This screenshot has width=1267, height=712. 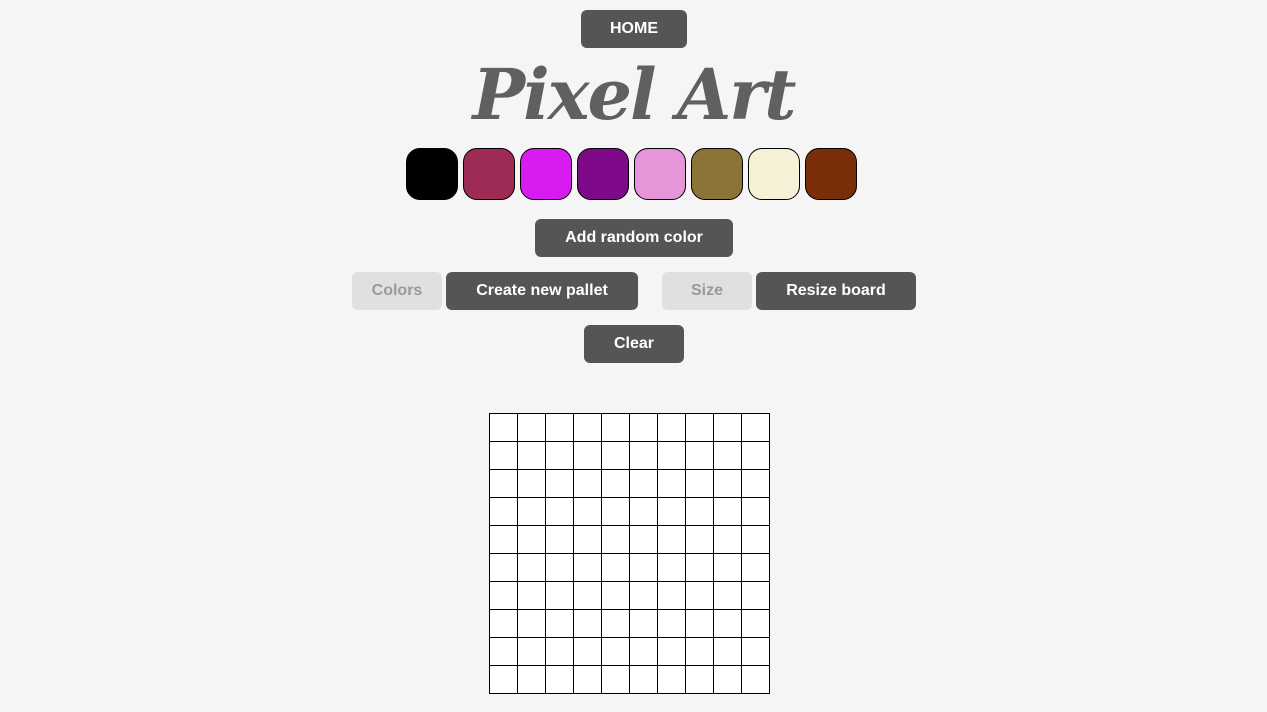 What do you see at coordinates (836, 291) in the screenshot?
I see `resize-board-button: Resize board` at bounding box center [836, 291].